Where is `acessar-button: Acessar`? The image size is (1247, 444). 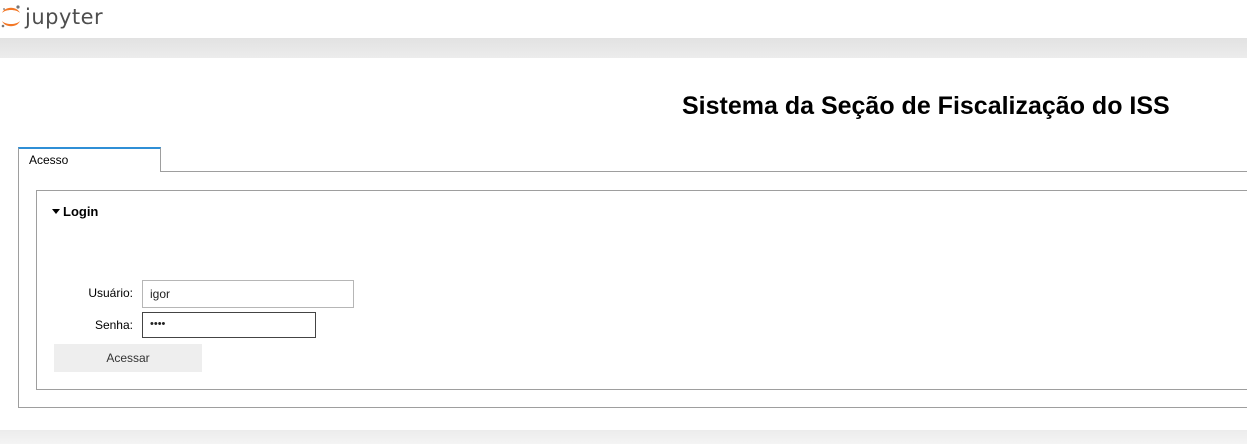 acessar-button: Acessar is located at coordinates (128, 358).